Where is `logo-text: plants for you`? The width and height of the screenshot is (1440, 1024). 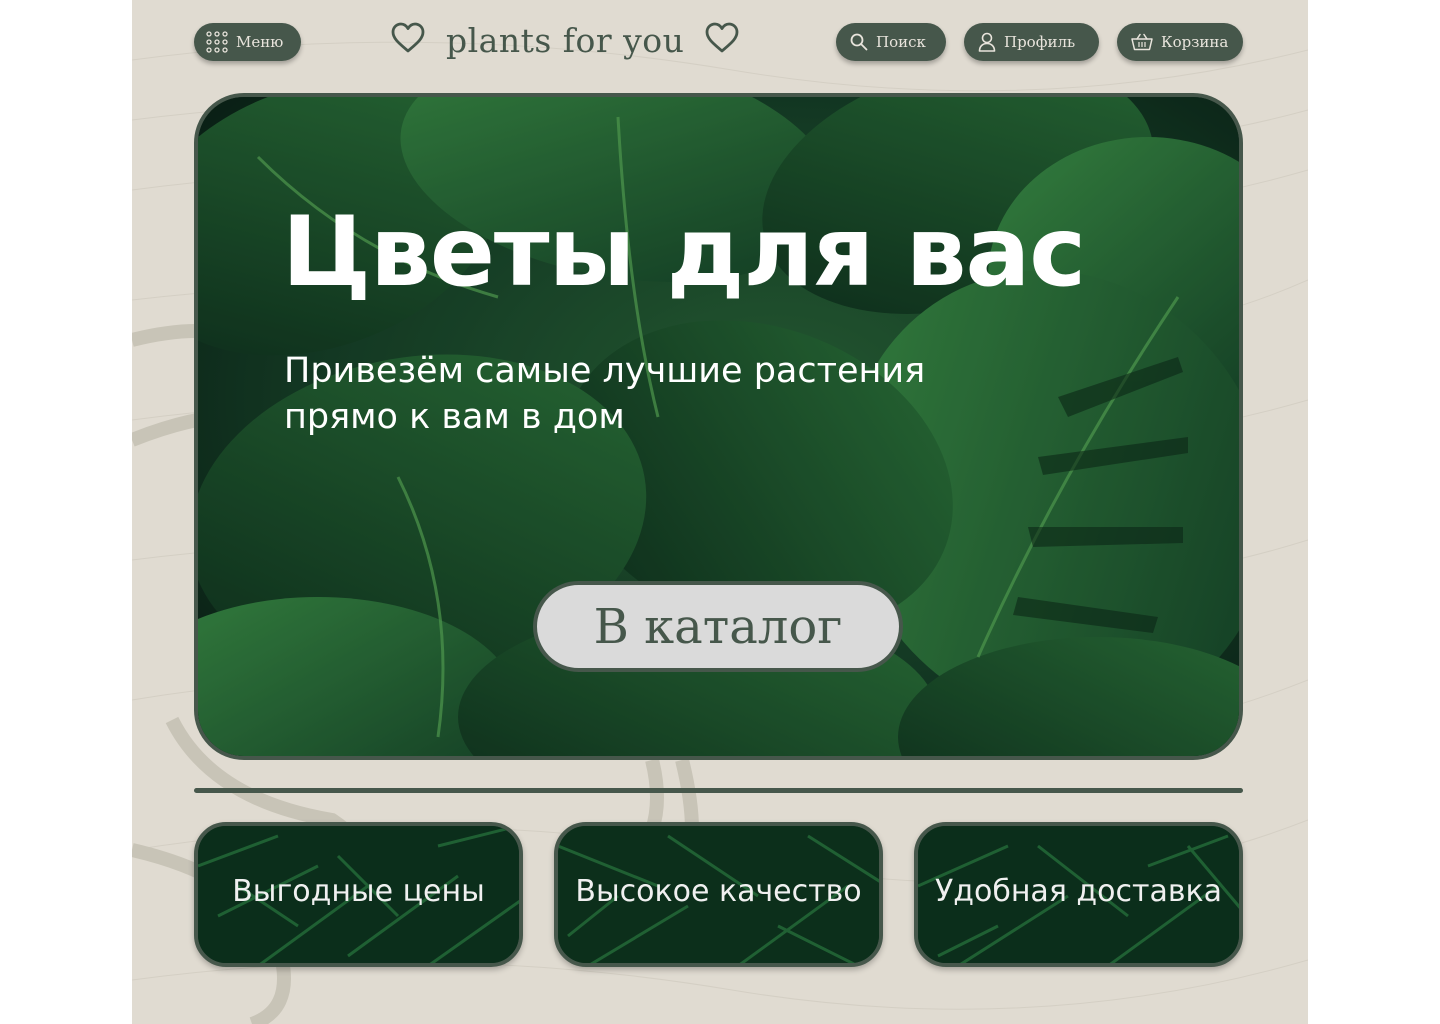
logo-text: plants for you is located at coordinates (565, 40).